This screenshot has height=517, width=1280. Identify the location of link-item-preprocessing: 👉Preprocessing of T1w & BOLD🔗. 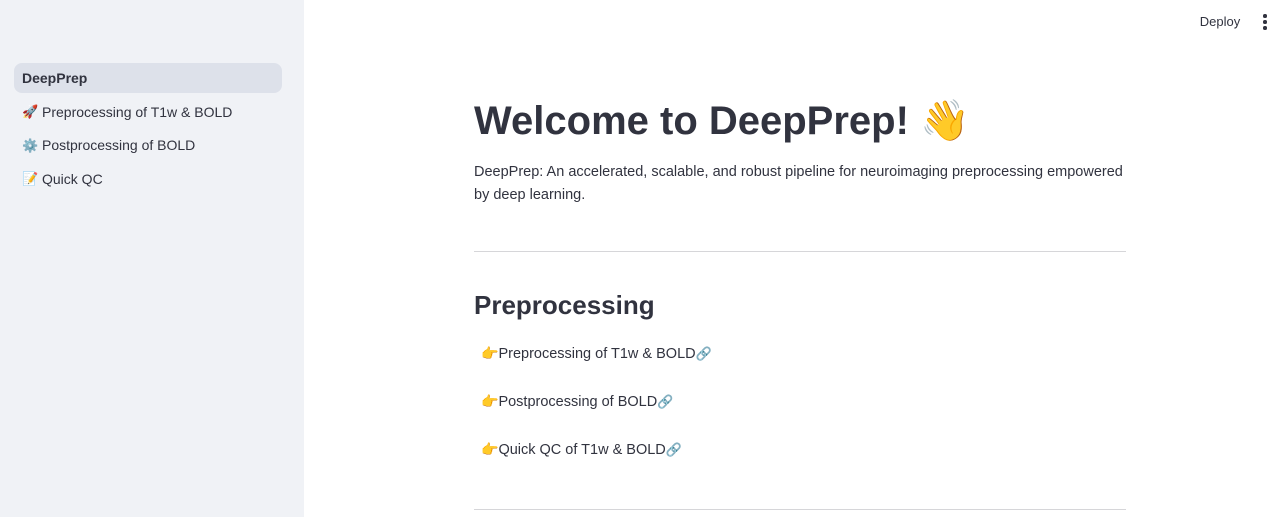
(596, 353).